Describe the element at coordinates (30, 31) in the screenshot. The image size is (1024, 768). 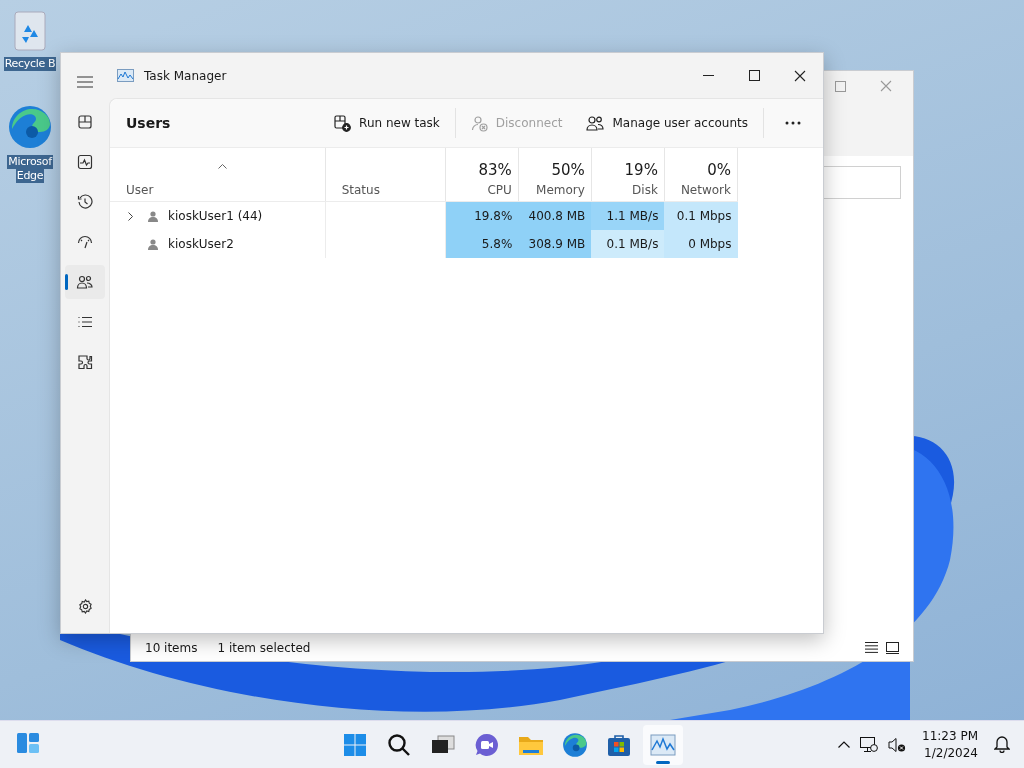
I see `recycle-bin-icon` at that location.